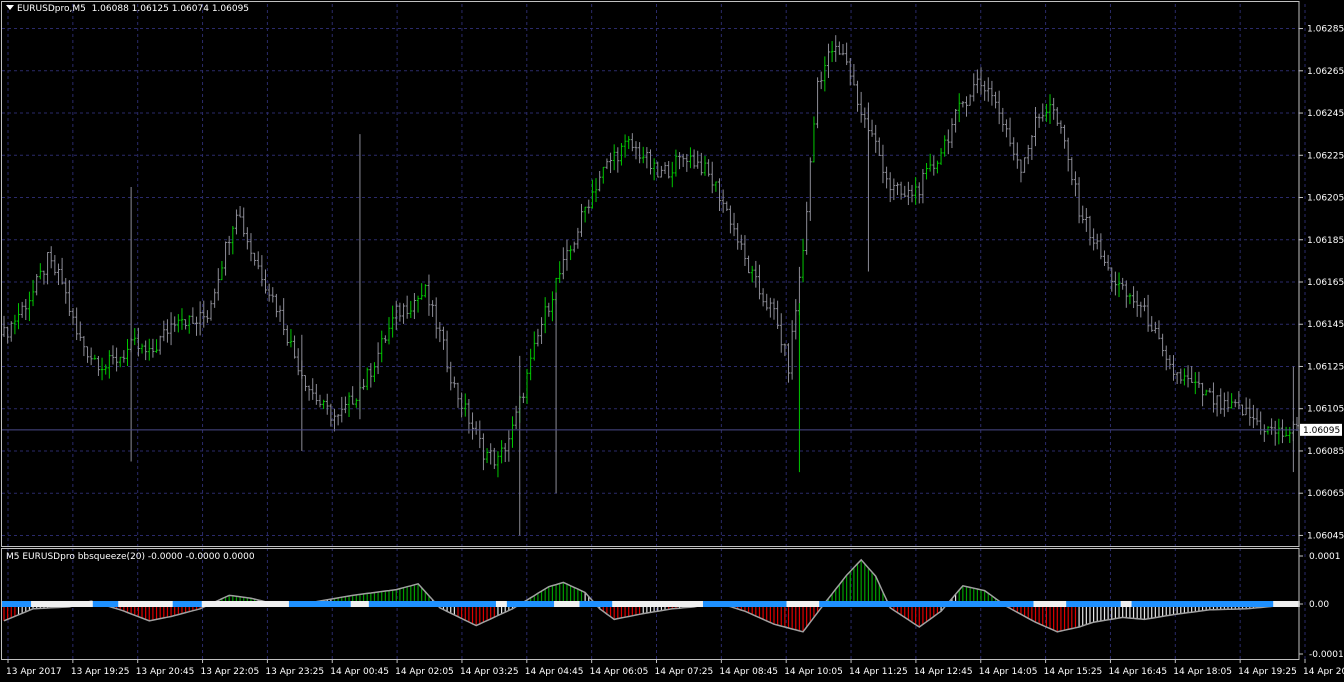 This screenshot has width=1344, height=682. What do you see at coordinates (748, 672) in the screenshot?
I see `time-tick-label: 14 Apr 08:45` at bounding box center [748, 672].